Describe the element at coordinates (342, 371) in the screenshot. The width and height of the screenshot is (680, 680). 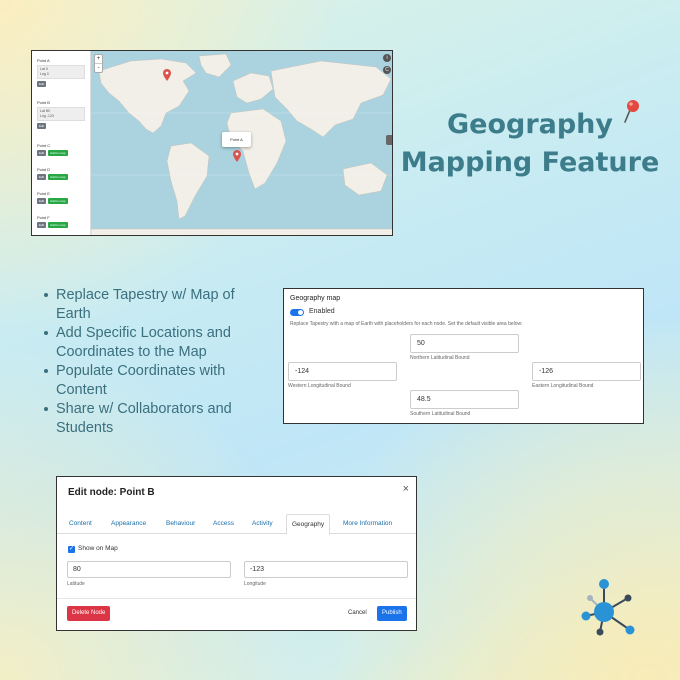
I see `west-bound-input: -124` at that location.